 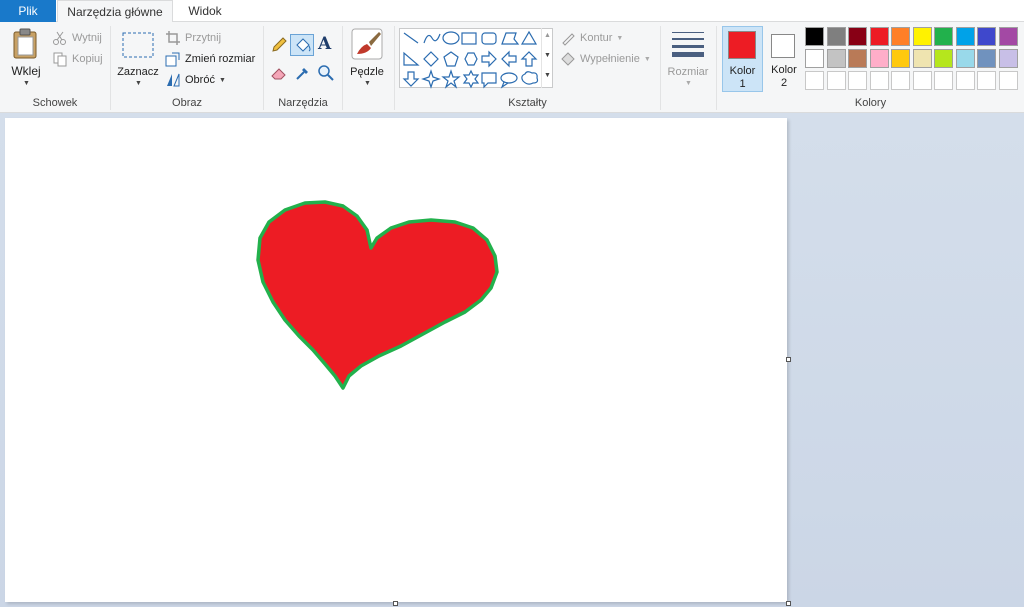 What do you see at coordinates (367, 72) in the screenshot?
I see `brushes-label: Pędzle` at bounding box center [367, 72].